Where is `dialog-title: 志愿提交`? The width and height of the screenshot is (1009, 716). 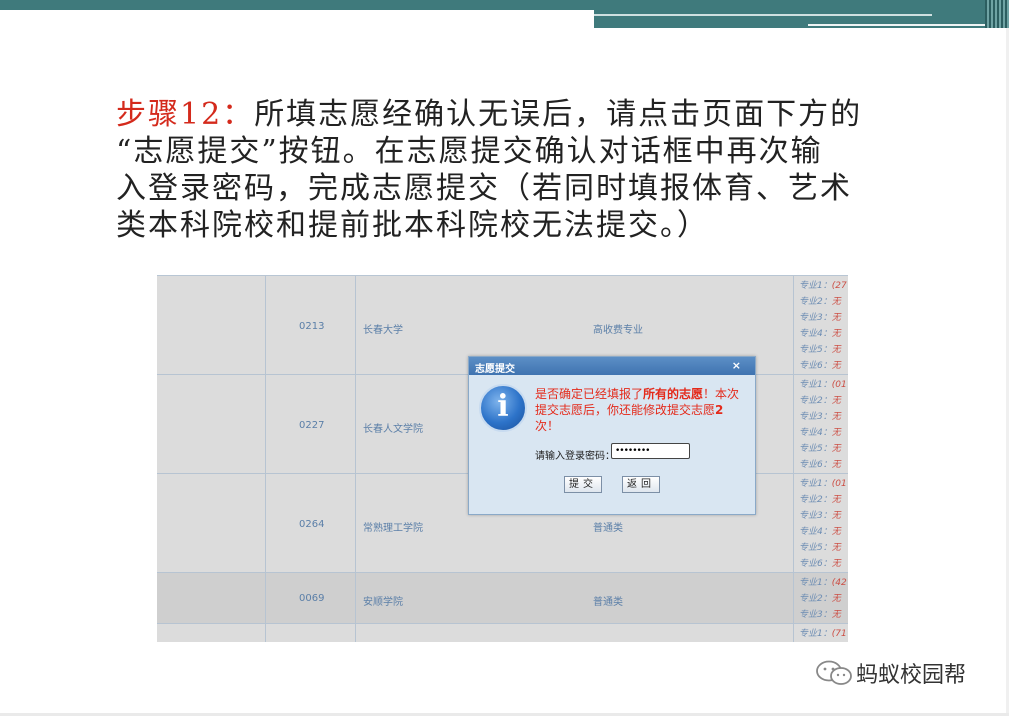
dialog-title: 志愿提交 is located at coordinates (495, 369).